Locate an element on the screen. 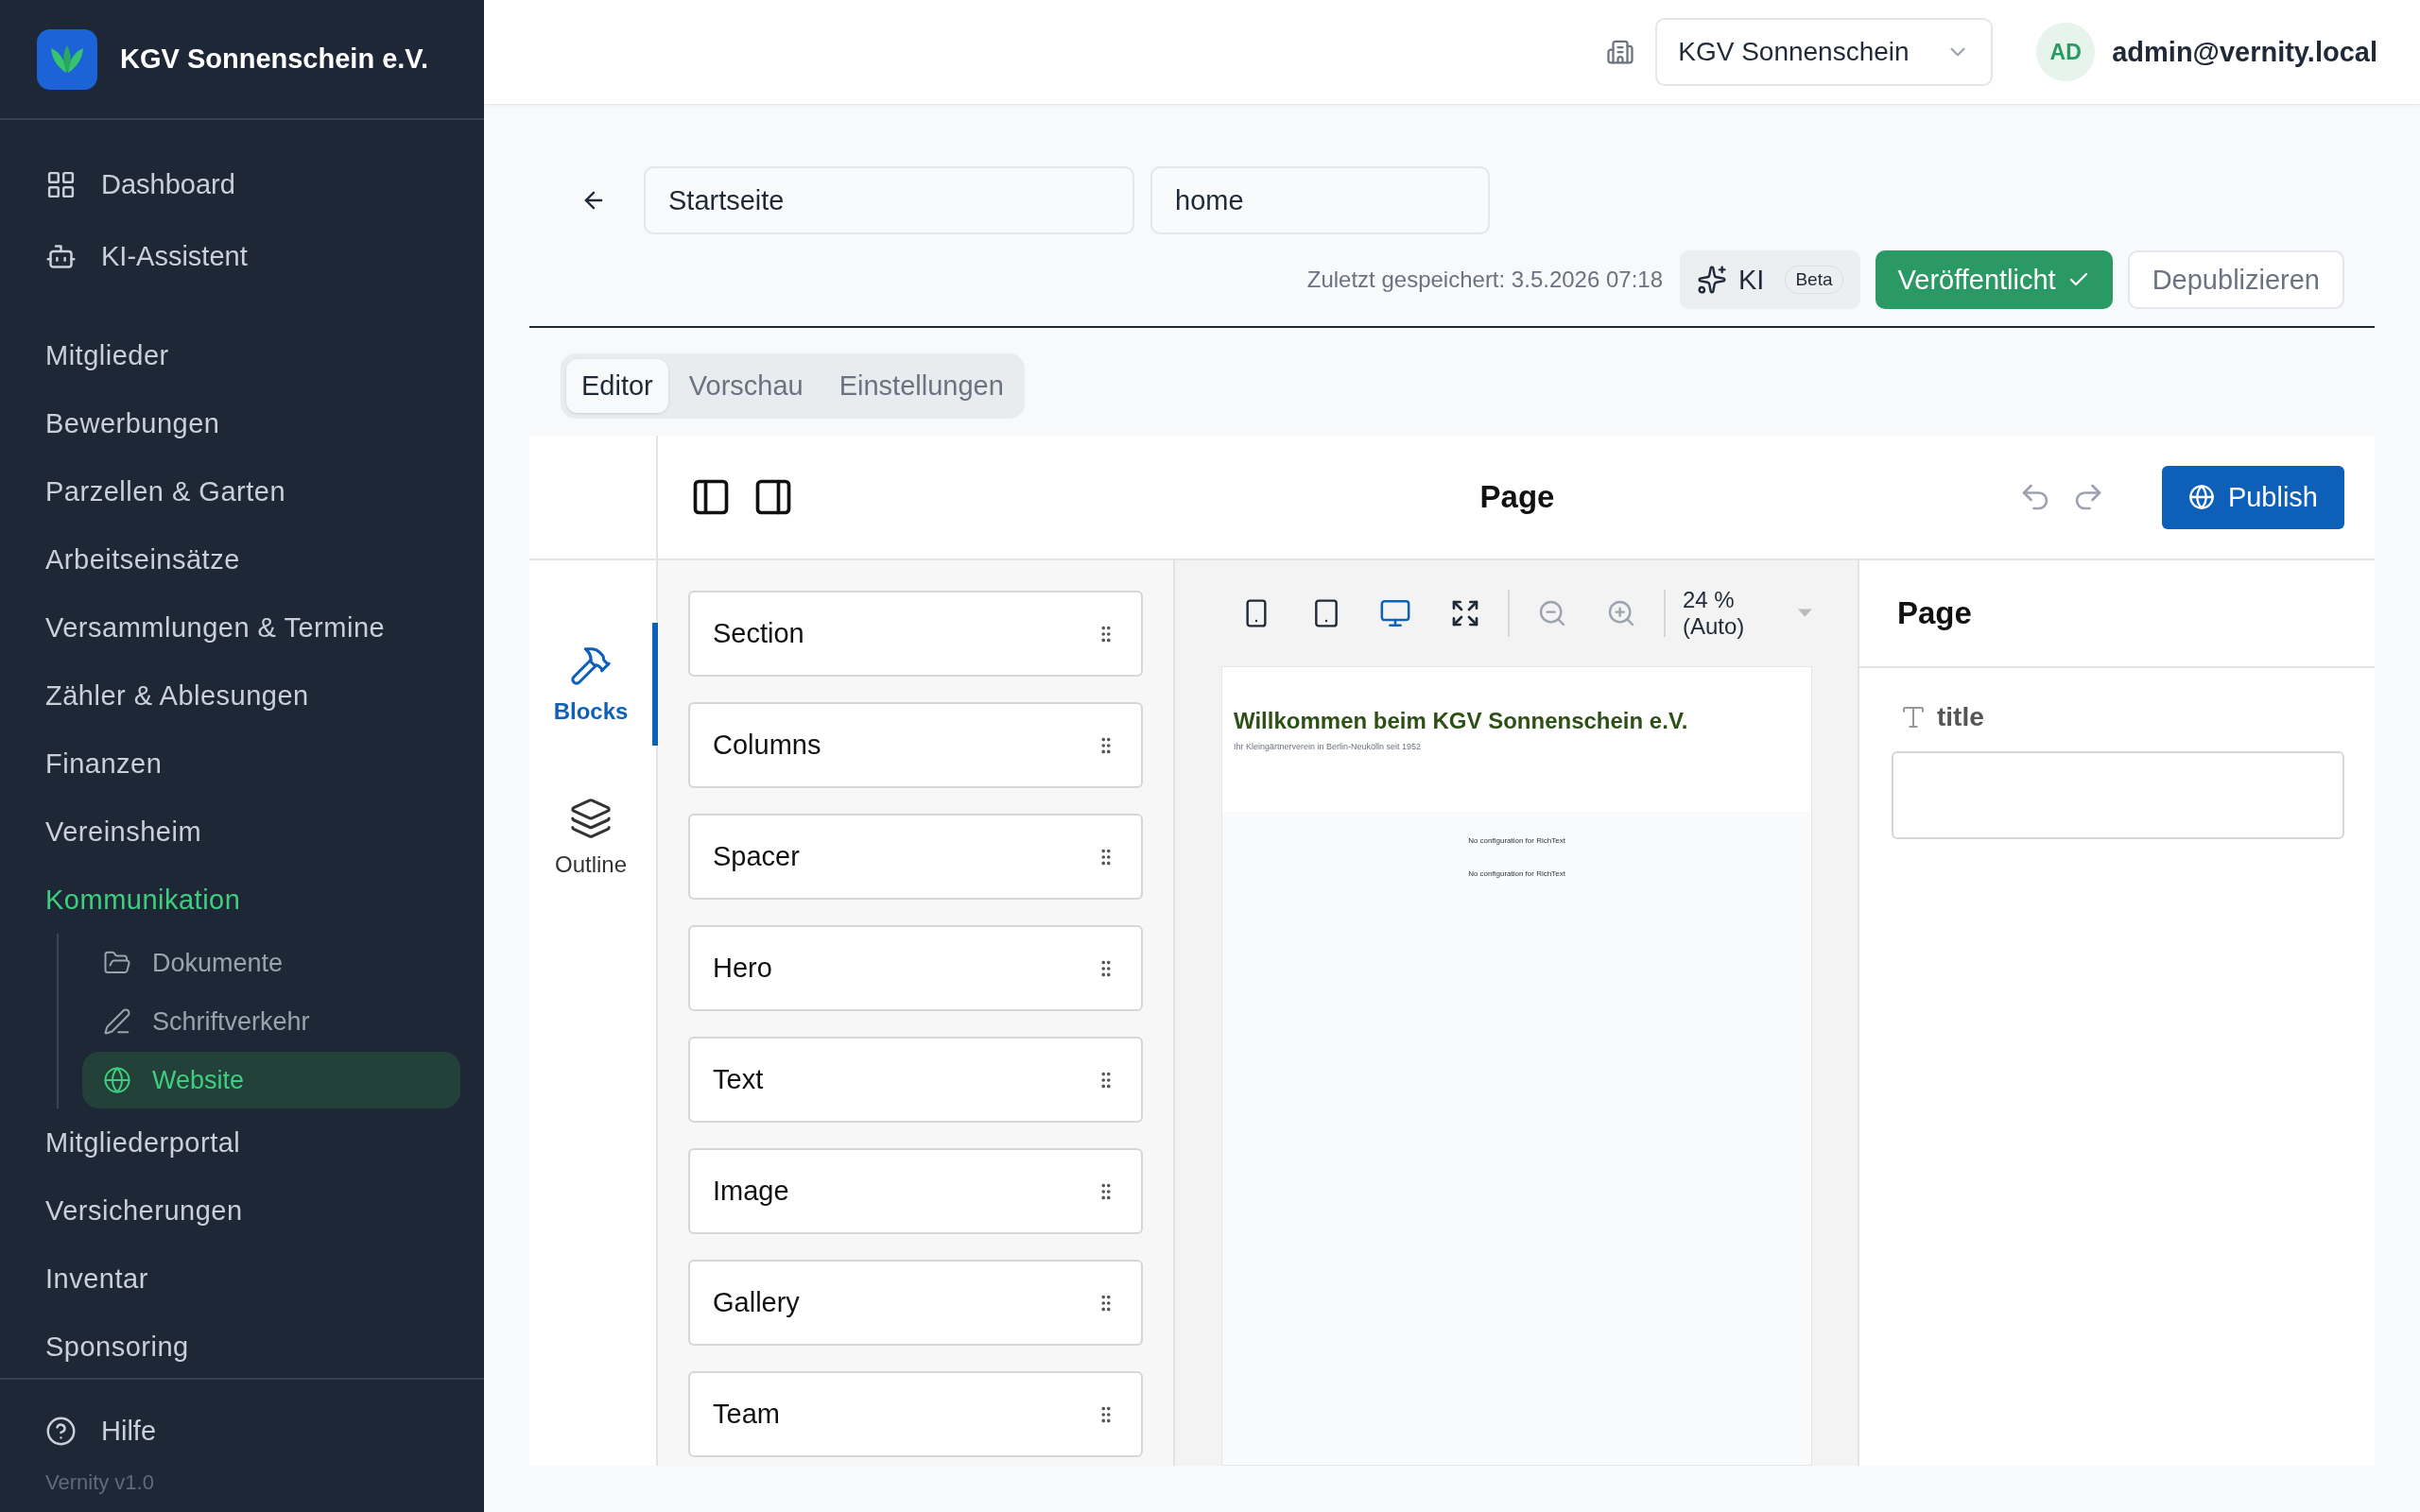 The image size is (2420, 1512). unpublish-button: Depublizieren is located at coordinates (2235, 279).